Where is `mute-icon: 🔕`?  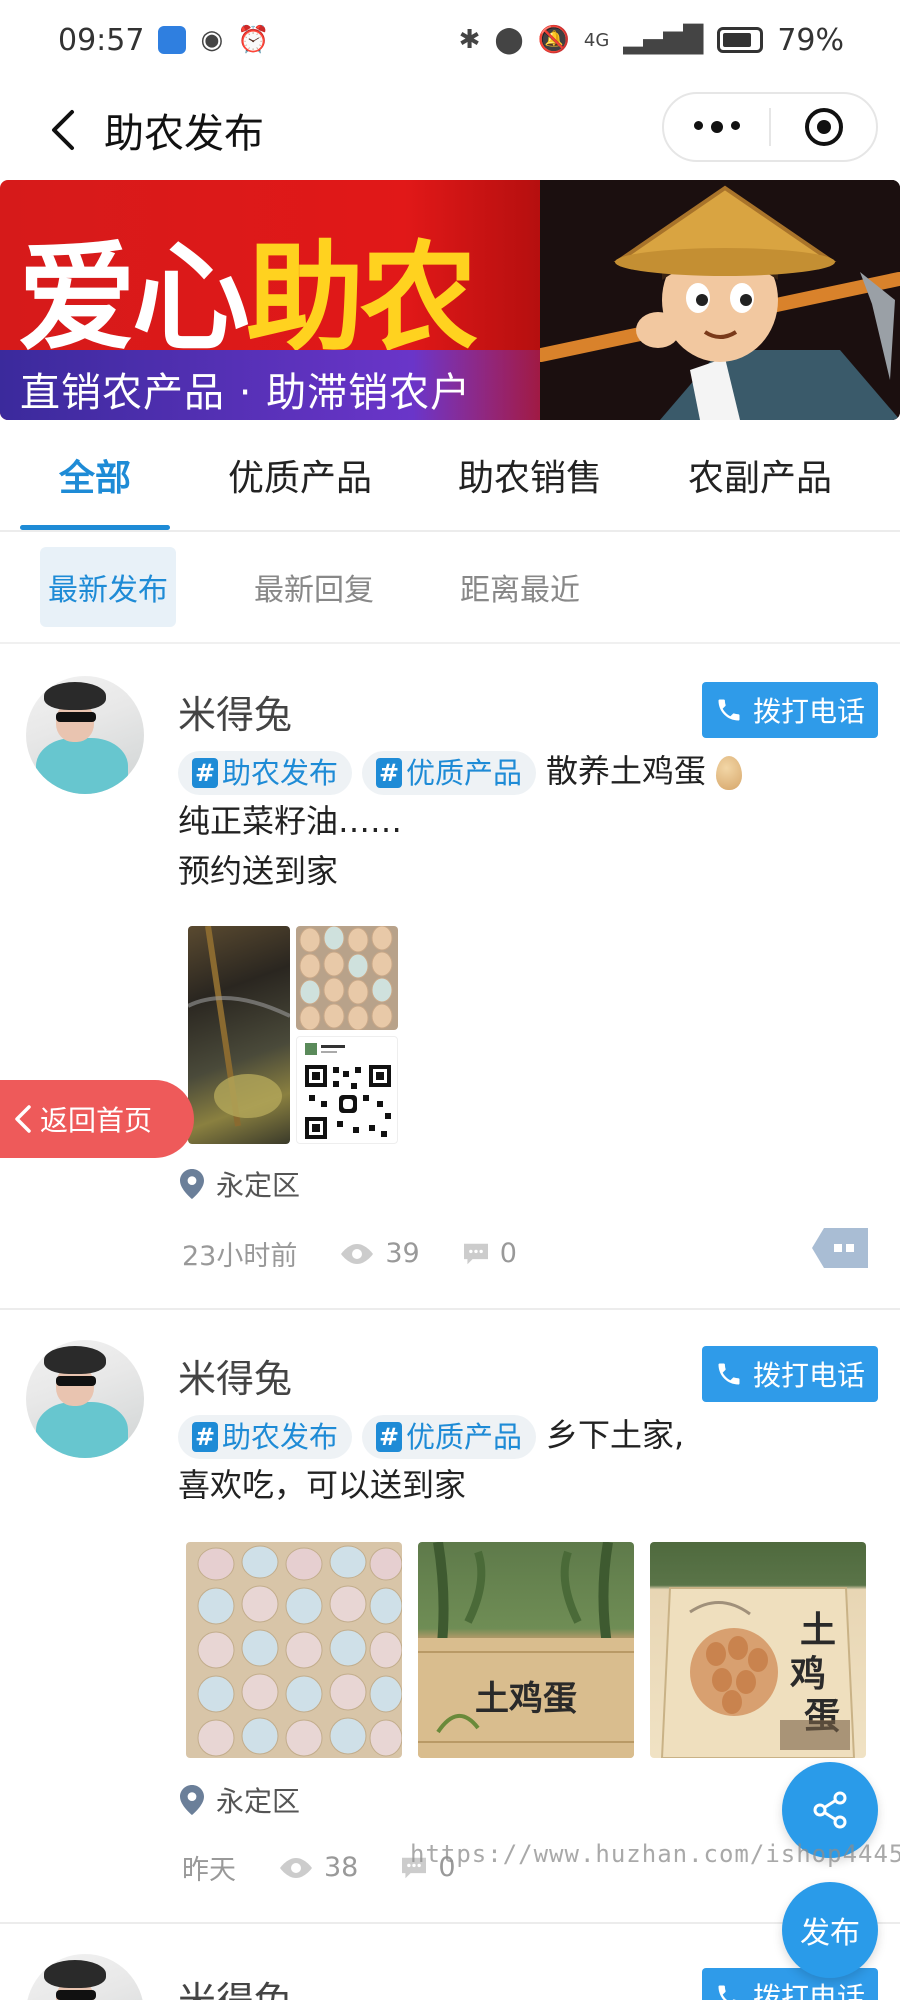 mute-icon: 🔕 is located at coordinates (553, 40).